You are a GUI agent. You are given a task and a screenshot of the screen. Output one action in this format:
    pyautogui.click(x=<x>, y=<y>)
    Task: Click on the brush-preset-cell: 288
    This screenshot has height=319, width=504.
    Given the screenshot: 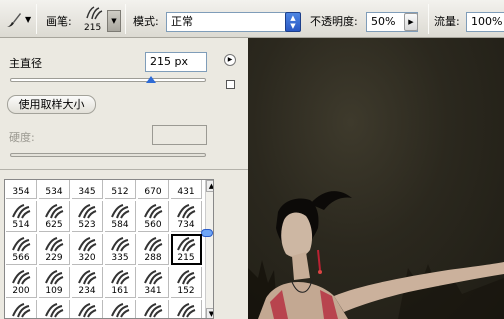 What is the action you would take?
    pyautogui.click(x=153, y=249)
    